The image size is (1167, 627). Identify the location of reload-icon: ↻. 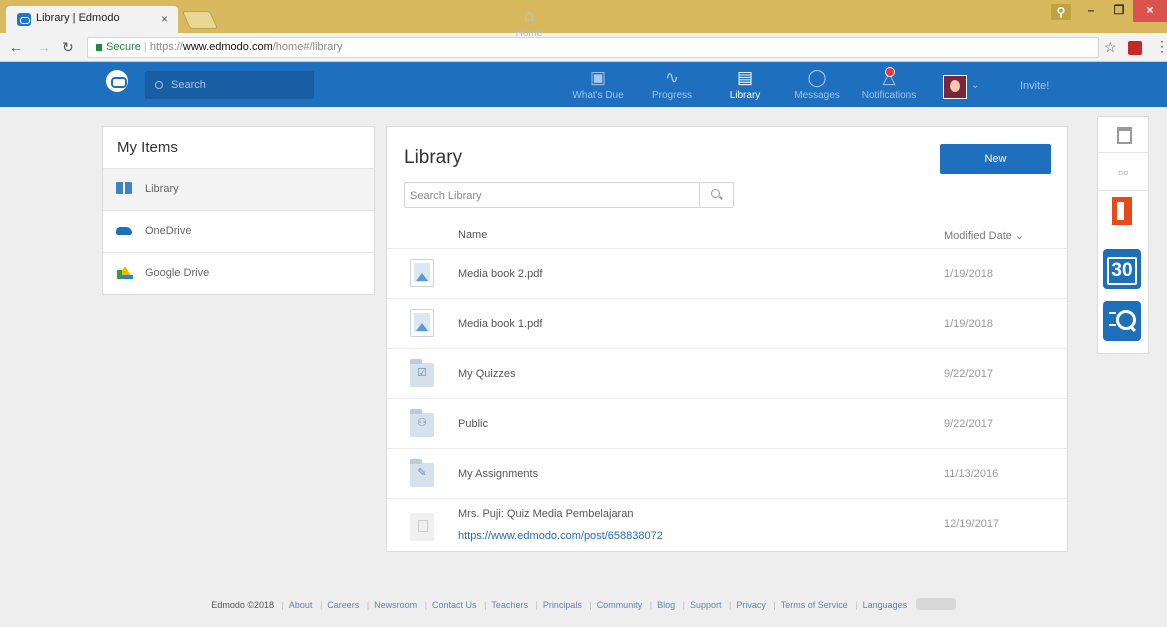
(68, 47).